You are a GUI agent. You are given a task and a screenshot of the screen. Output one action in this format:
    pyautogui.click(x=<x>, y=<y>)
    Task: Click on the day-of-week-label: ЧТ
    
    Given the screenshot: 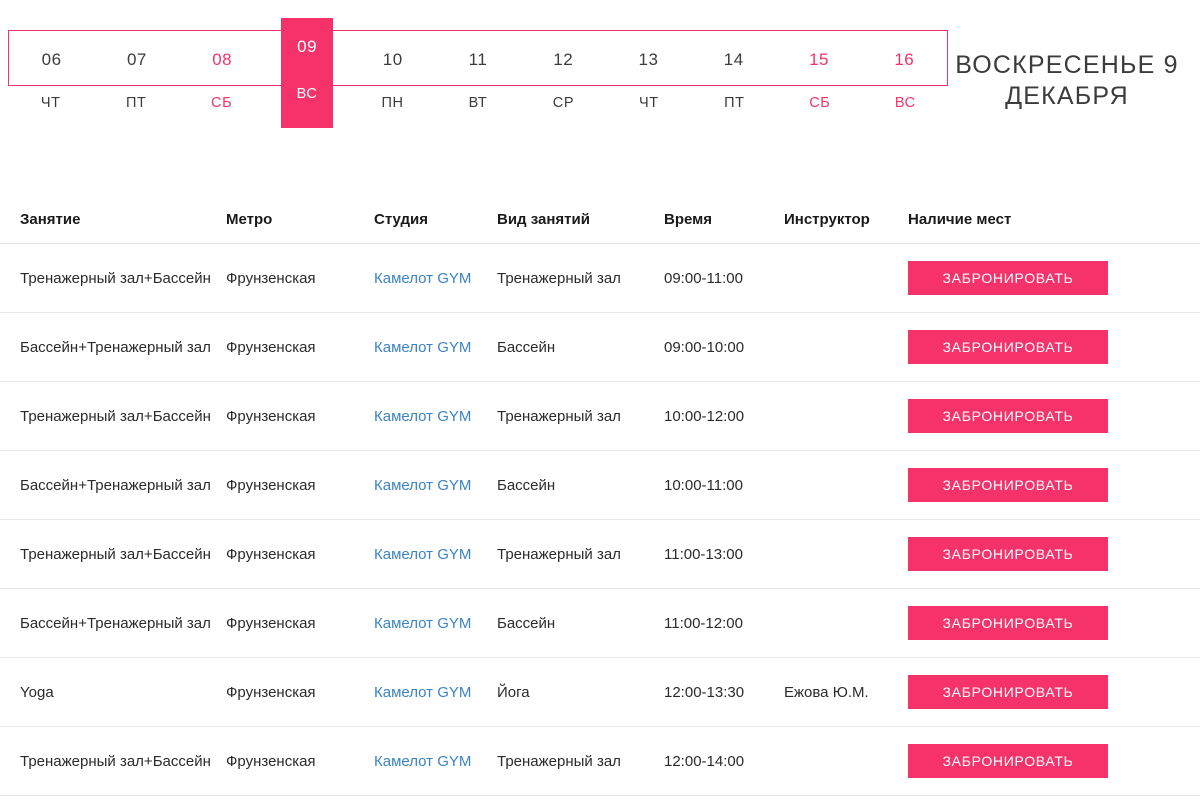 What is the action you would take?
    pyautogui.click(x=649, y=102)
    